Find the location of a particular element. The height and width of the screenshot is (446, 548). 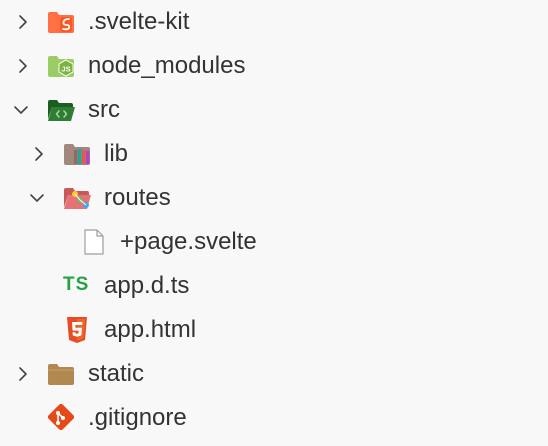

tree-item-label: node_modules is located at coordinates (167, 65).